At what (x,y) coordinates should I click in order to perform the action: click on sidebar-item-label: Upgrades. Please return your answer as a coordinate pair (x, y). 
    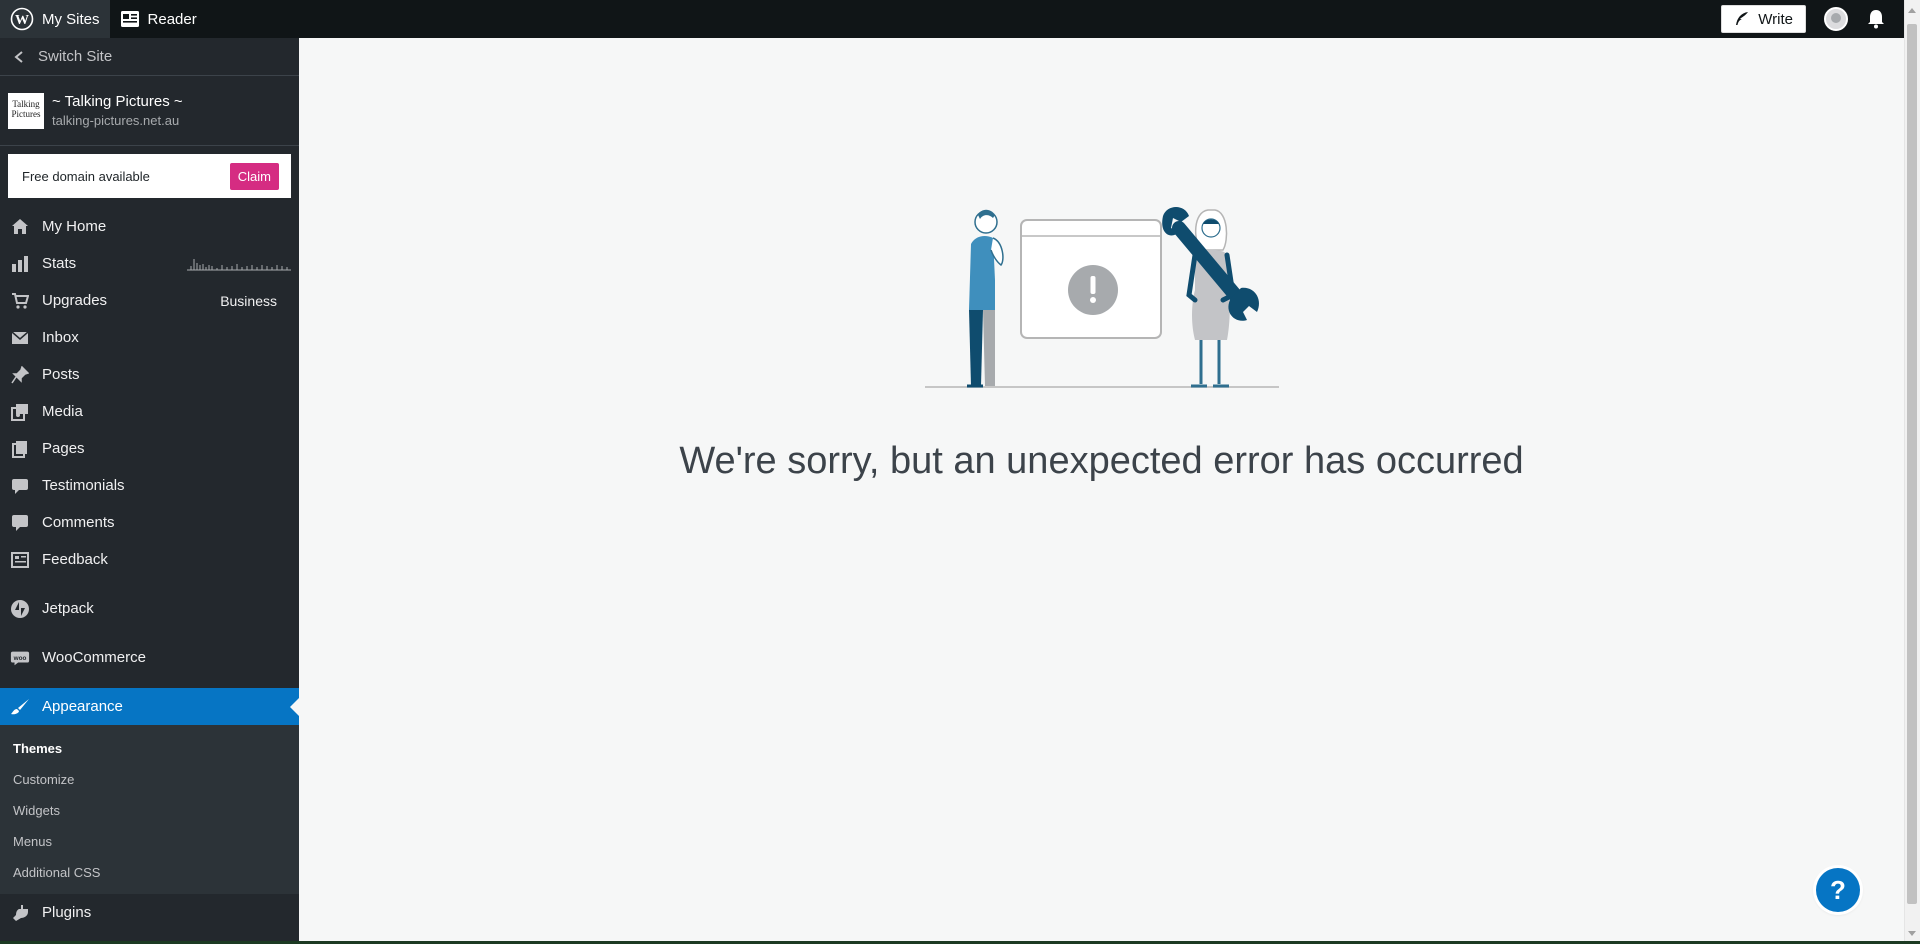
    Looking at the image, I should click on (75, 300).